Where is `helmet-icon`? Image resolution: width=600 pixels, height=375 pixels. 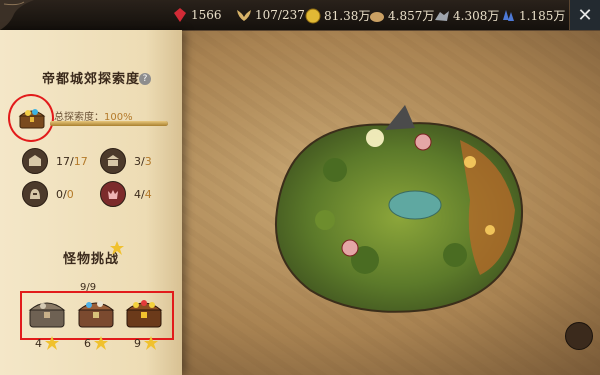
helmet-icon is located at coordinates (35, 194).